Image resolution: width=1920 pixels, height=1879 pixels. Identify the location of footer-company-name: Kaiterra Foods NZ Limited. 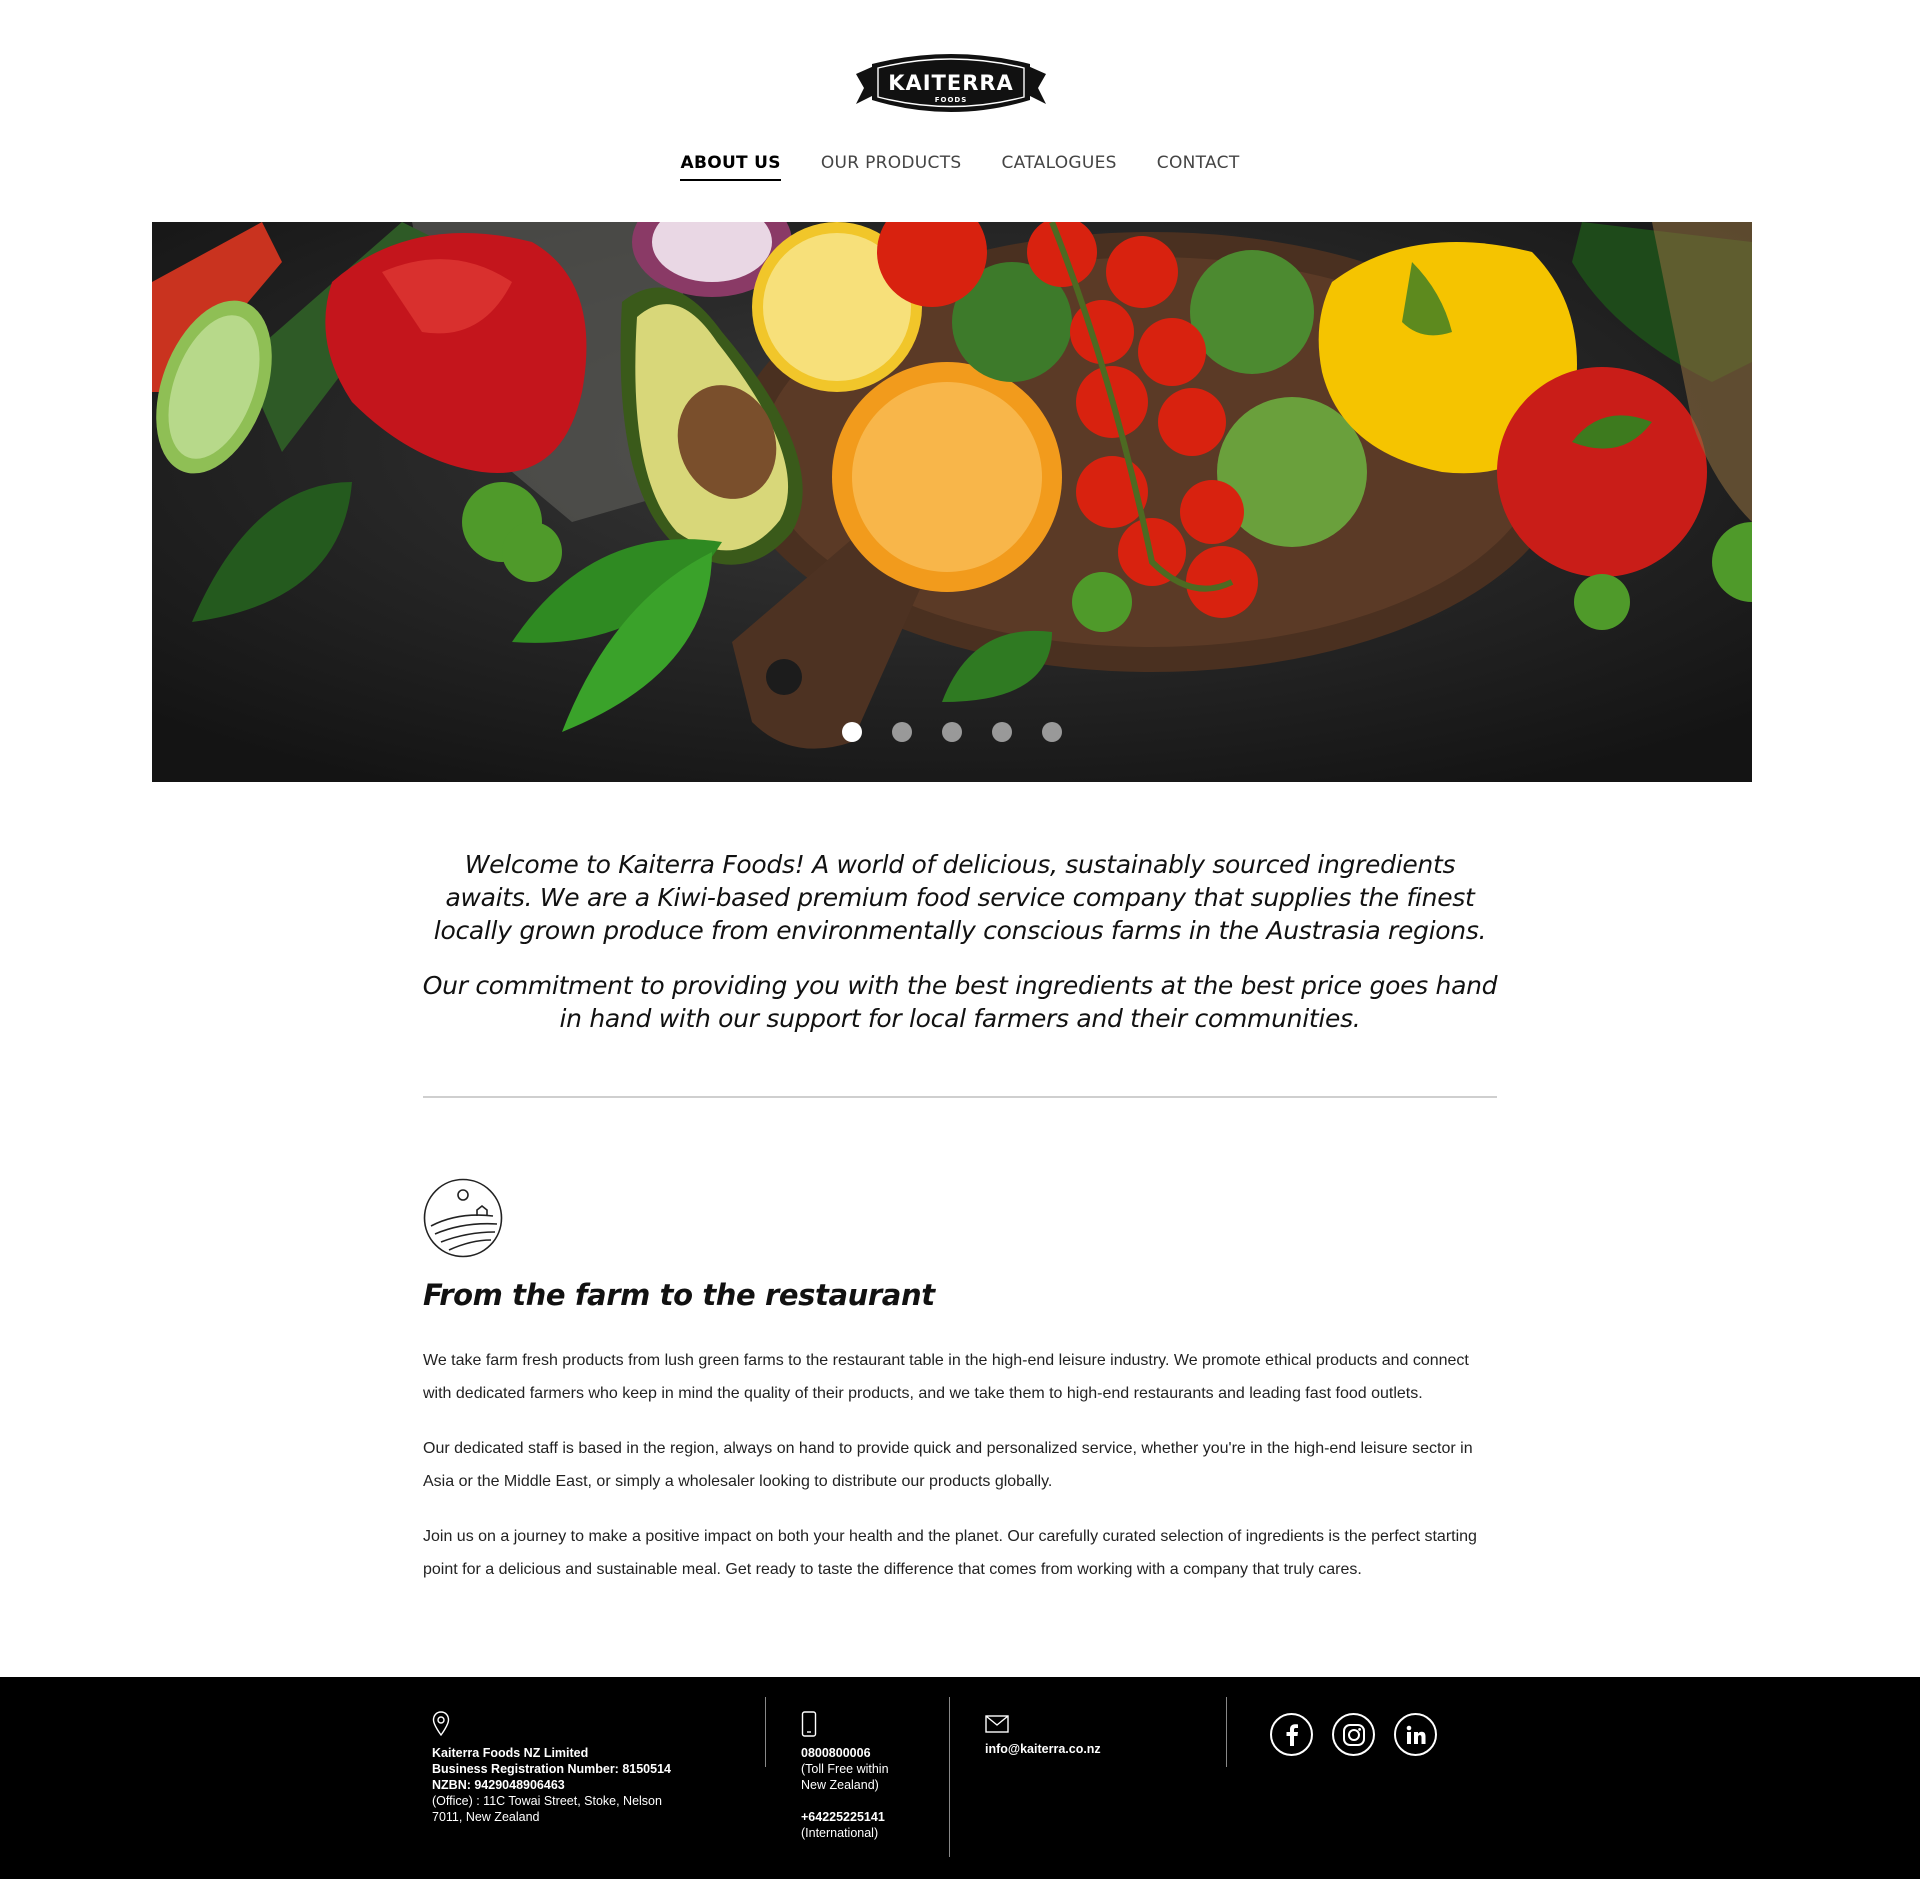
(510, 1753).